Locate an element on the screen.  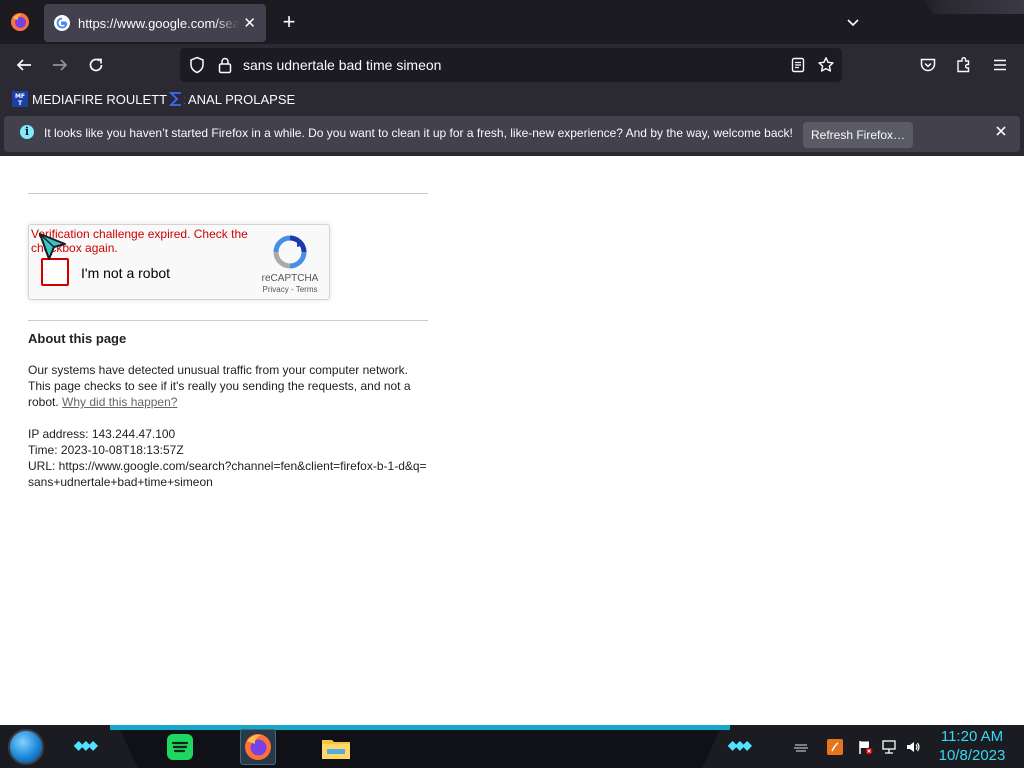
forward-arrow-icon is located at coordinates (60, 65).